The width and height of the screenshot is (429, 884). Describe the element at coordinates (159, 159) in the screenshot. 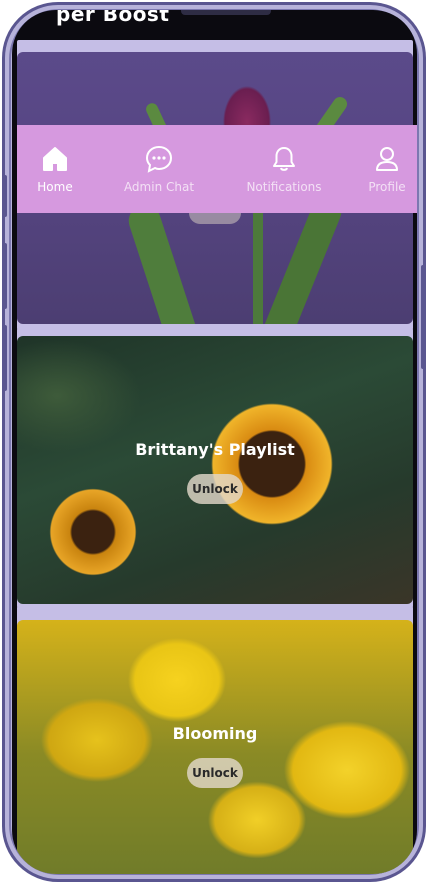

I see `chat-bubble-icon` at that location.